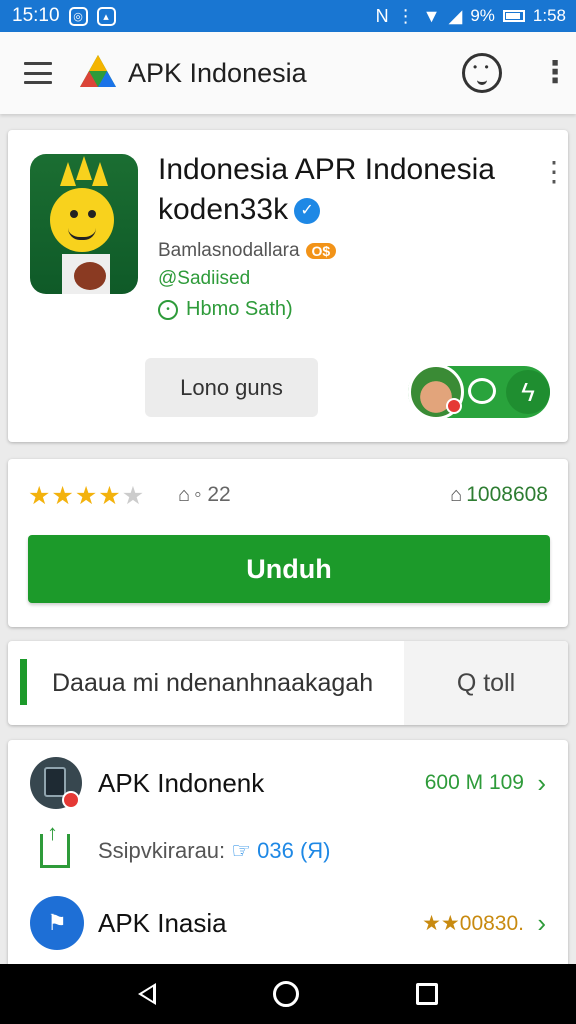 This screenshot has width=576, height=1024. What do you see at coordinates (241, 850) in the screenshot?
I see `touch-icon: ☞` at bounding box center [241, 850].